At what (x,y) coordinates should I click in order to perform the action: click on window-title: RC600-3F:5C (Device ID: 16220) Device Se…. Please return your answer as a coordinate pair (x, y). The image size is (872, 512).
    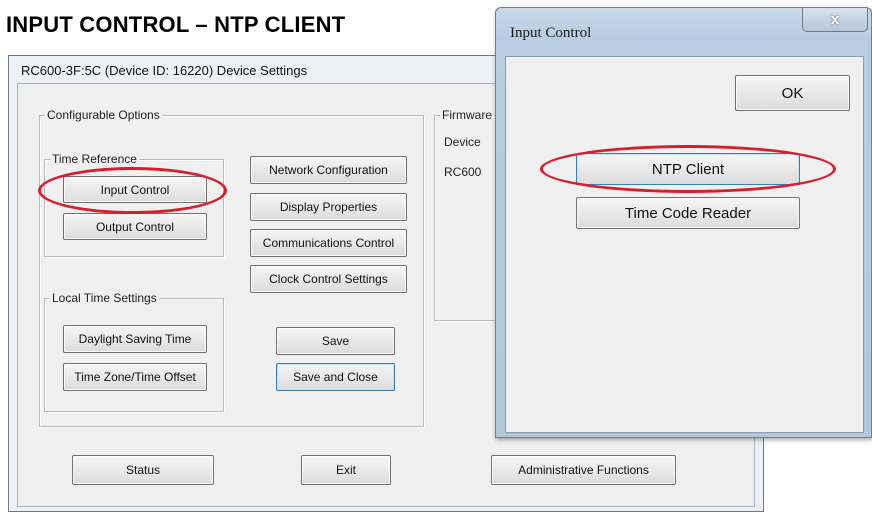
    Looking at the image, I should click on (164, 70).